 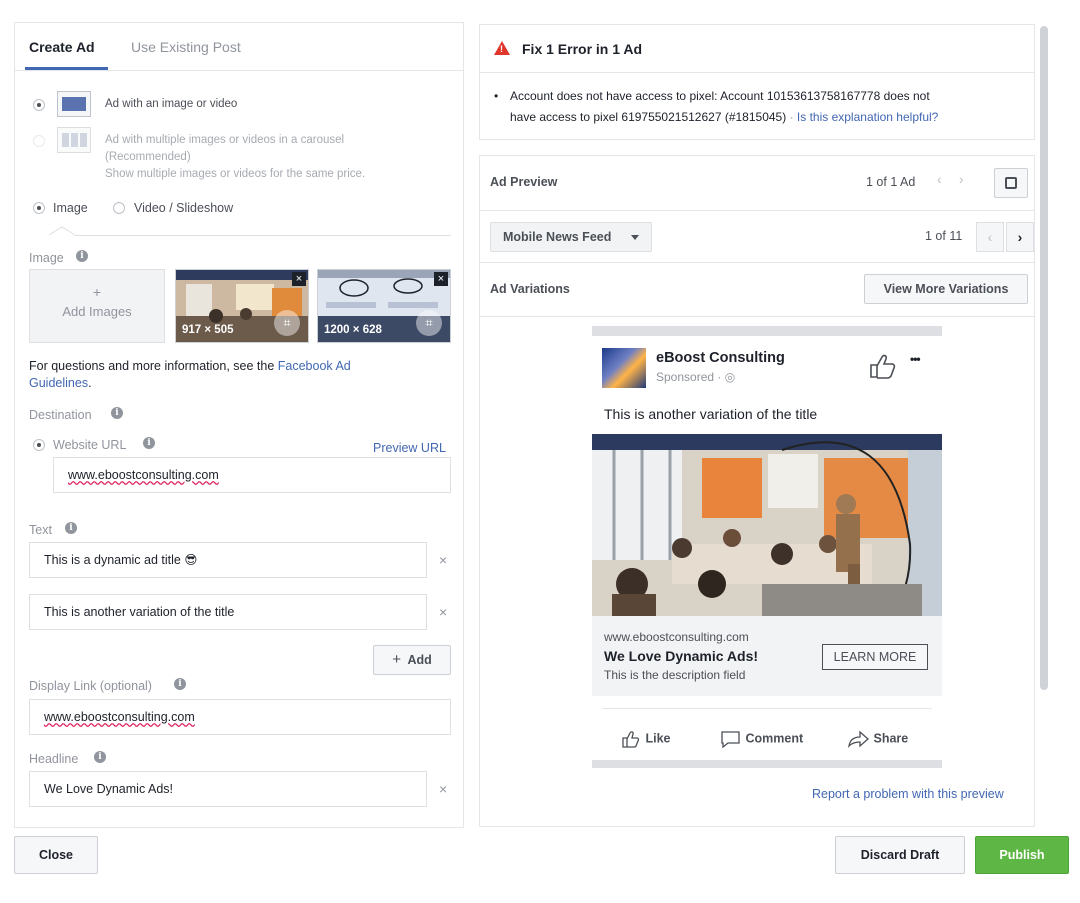 I want to click on view-more-variations-button: View More Variations, so click(x=946, y=289).